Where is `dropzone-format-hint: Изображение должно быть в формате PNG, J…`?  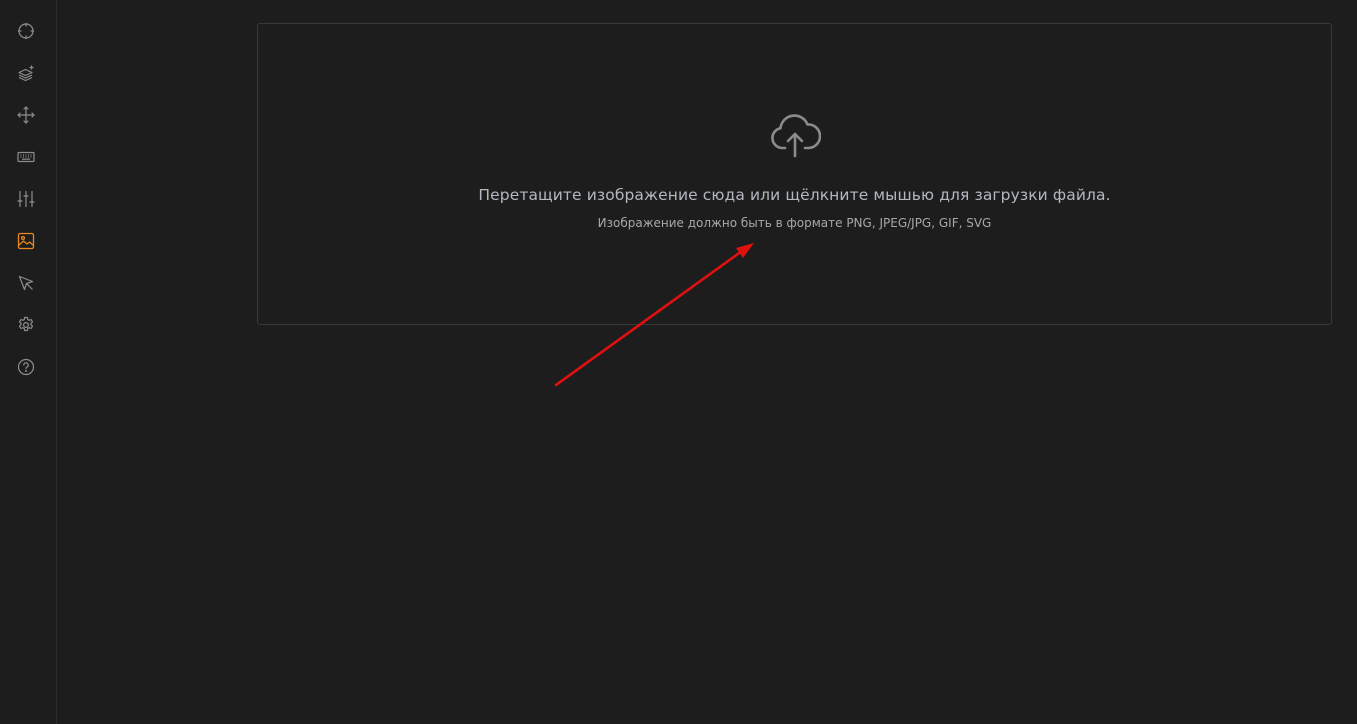 dropzone-format-hint: Изображение должно быть в формате PNG, J… is located at coordinates (794, 223).